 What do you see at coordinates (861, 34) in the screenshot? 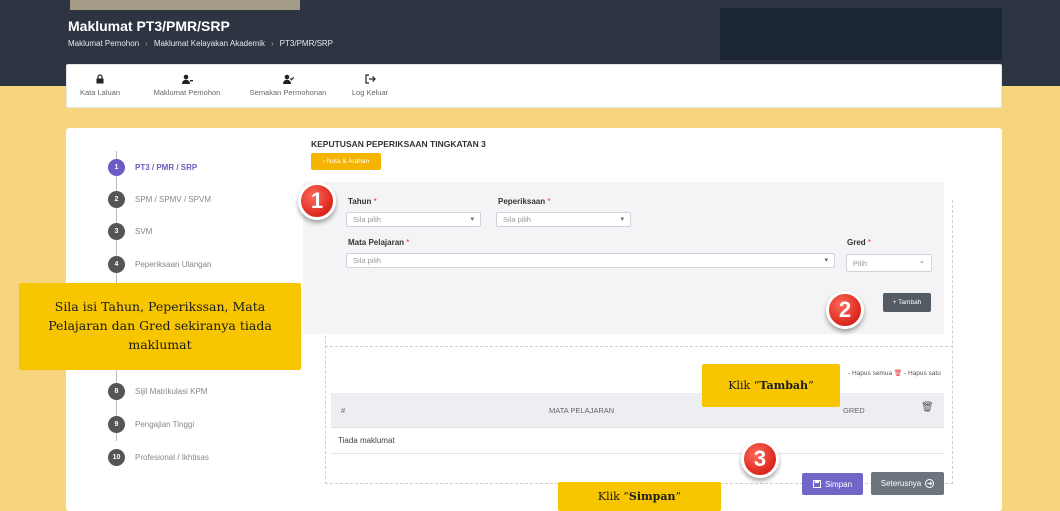
I see `header-right-panel` at bounding box center [861, 34].